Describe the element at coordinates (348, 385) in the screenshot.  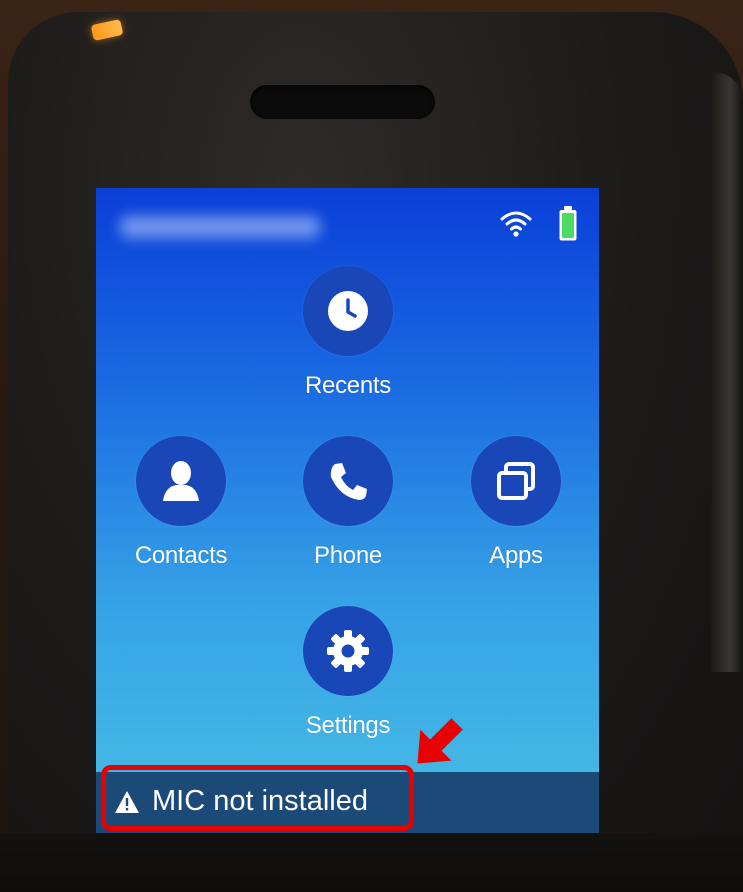
I see `recents-label: Recents` at that location.